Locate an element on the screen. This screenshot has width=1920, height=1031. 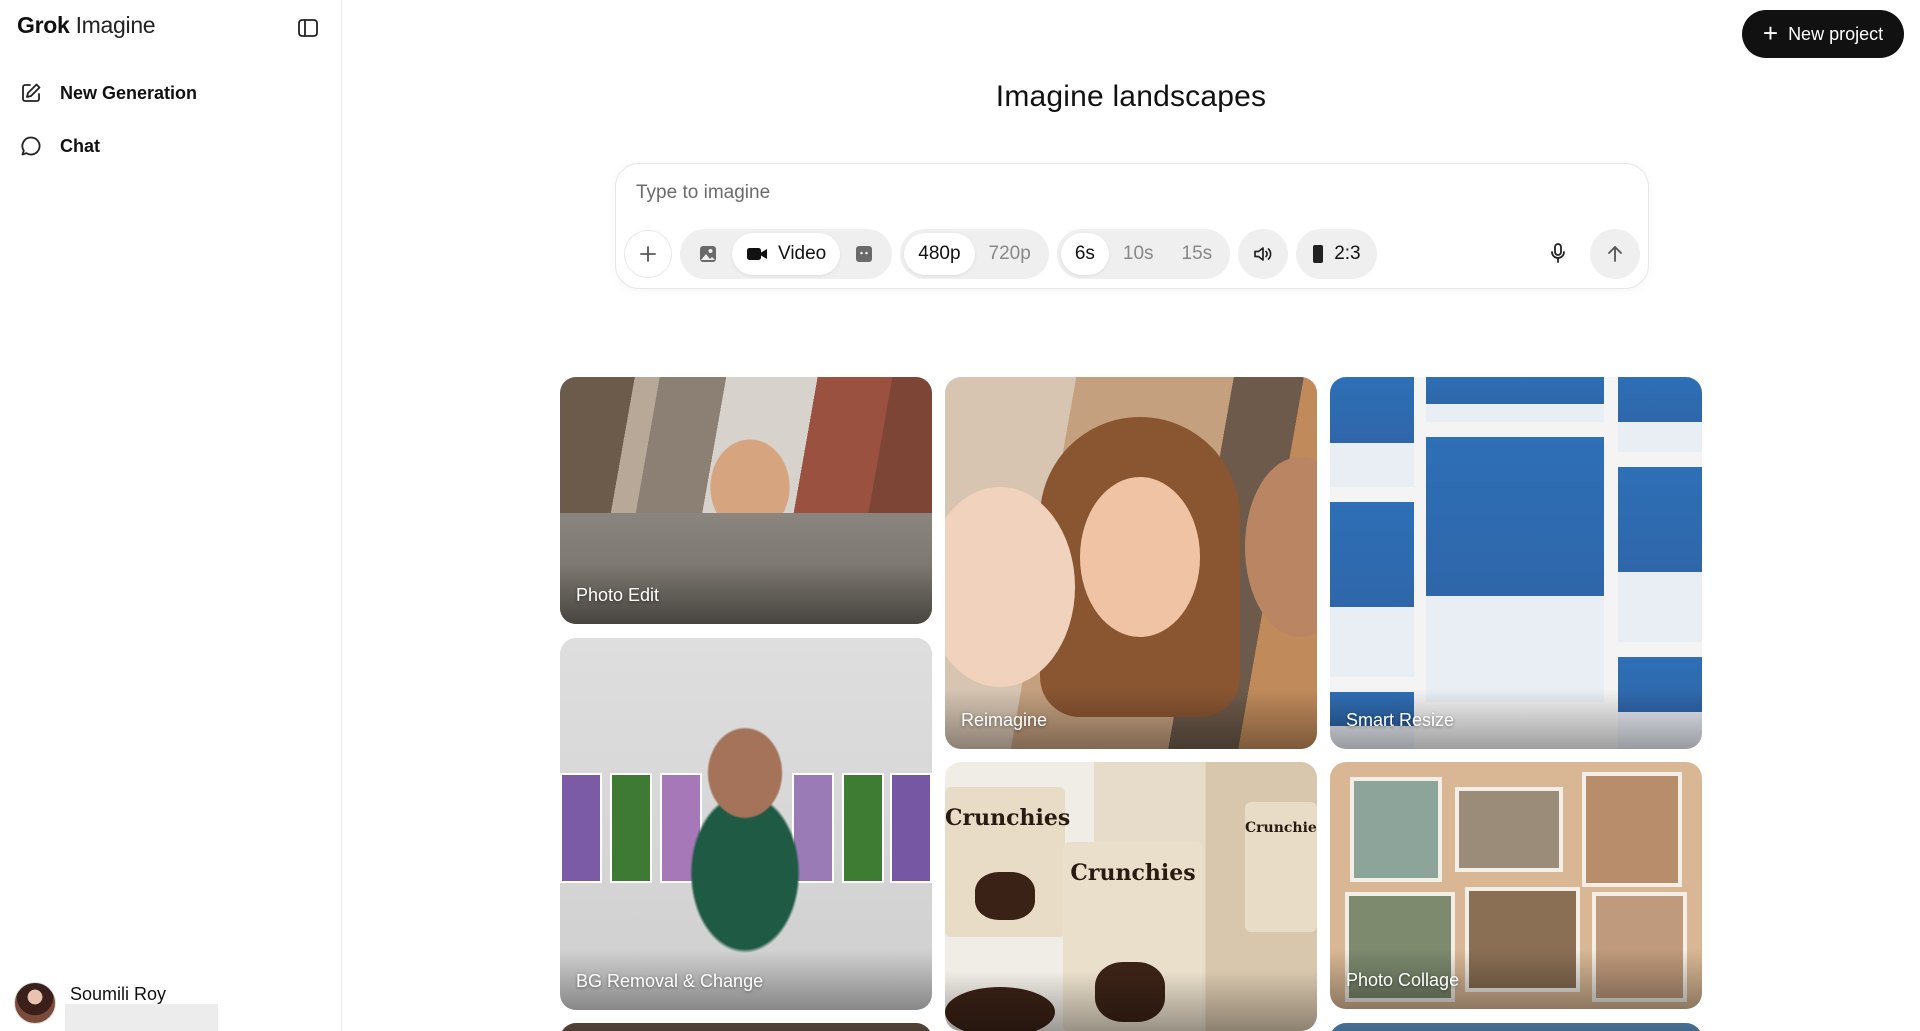
chat-bubble-icon is located at coordinates (31, 146).